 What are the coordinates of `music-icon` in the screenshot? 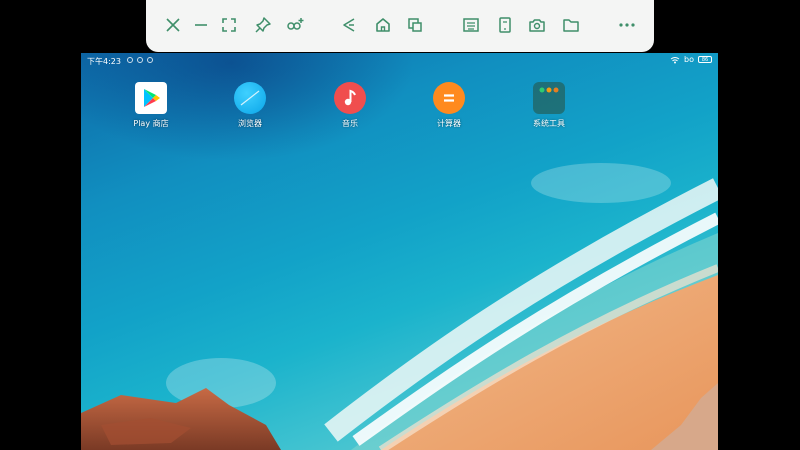 It's located at (350, 98).